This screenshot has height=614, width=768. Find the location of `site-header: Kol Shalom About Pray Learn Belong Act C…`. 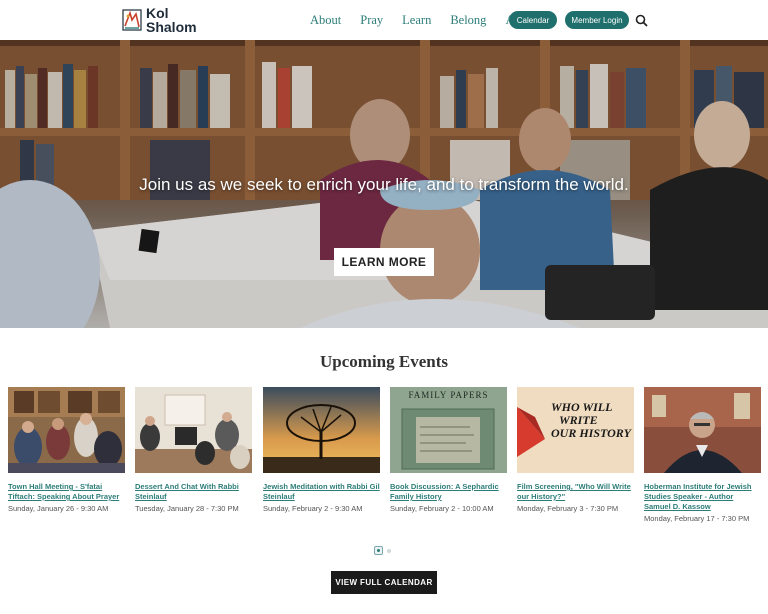

site-header: Kol Shalom About Pray Learn Belong Act C… is located at coordinates (384, 20).